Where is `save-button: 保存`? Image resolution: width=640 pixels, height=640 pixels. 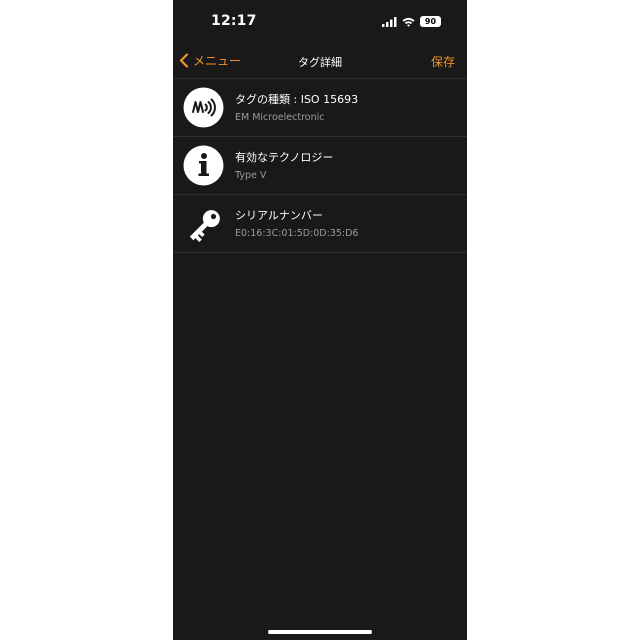 save-button: 保存 is located at coordinates (443, 61).